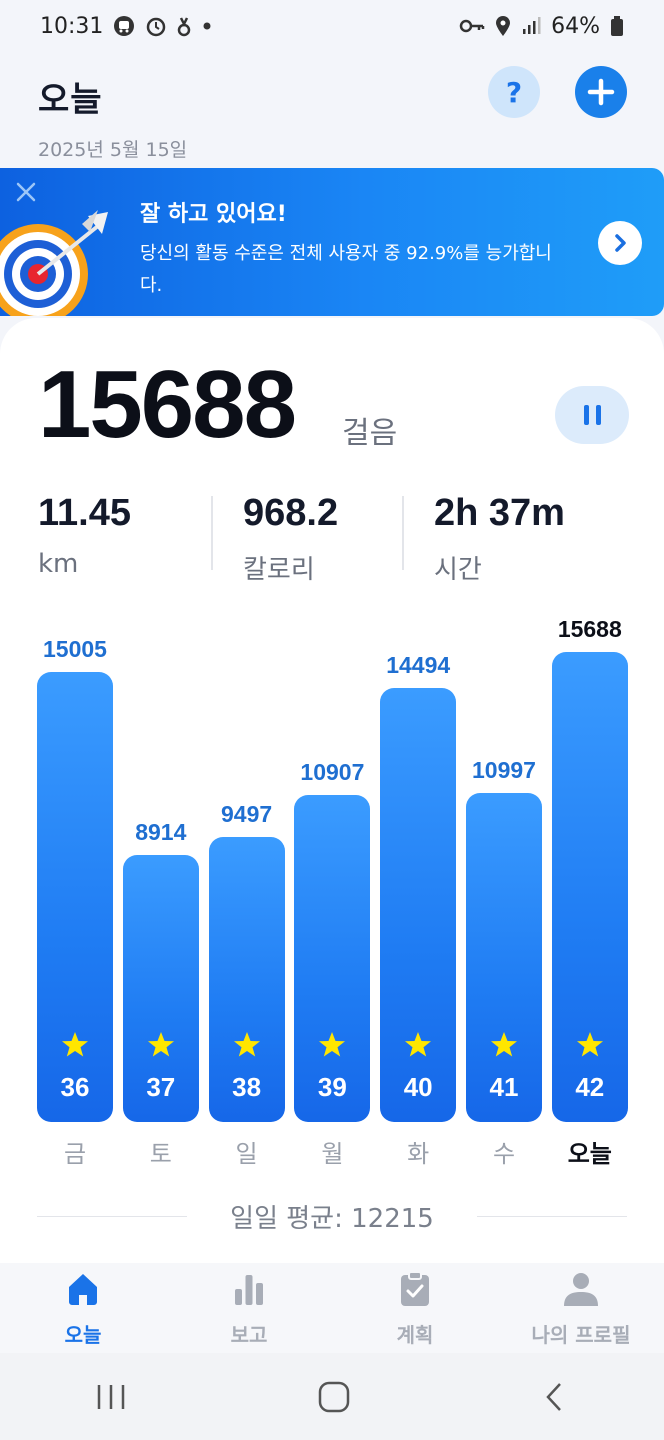 This screenshot has height=1440, width=664. Describe the element at coordinates (26, 192) in the screenshot. I see `close-icon` at that location.